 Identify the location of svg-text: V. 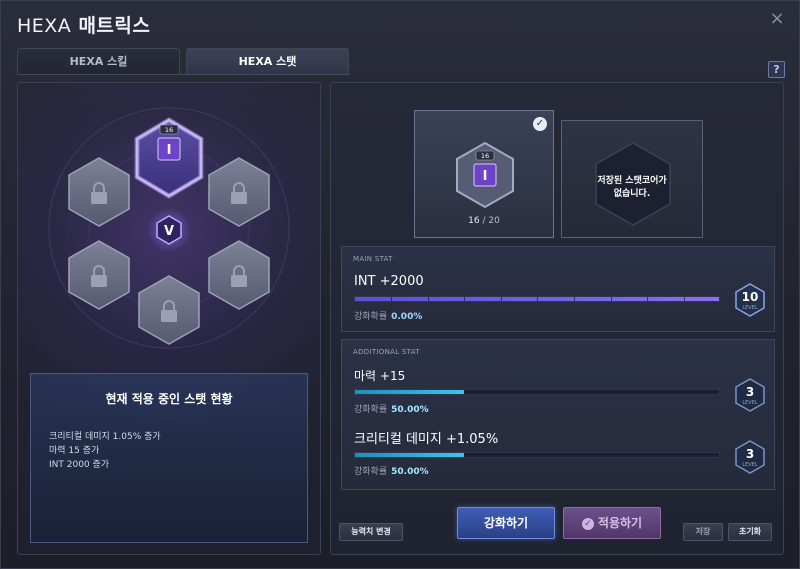
(169, 231).